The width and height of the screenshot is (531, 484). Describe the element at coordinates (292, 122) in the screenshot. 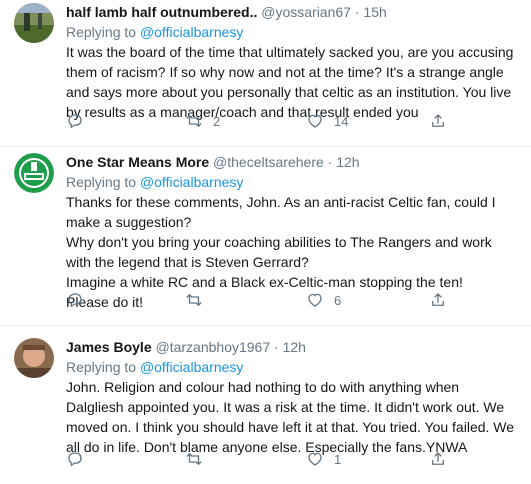

I see `action-bar: 2 14` at that location.